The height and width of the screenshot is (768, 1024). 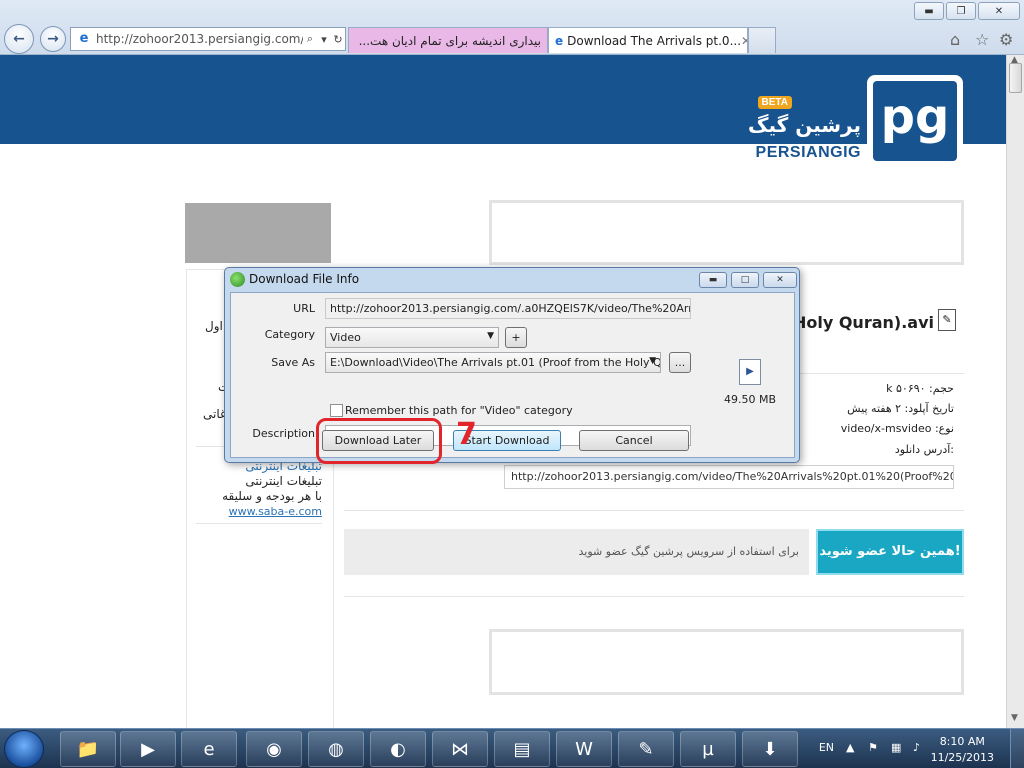 I want to click on site-logo: pg, so click(x=915, y=121).